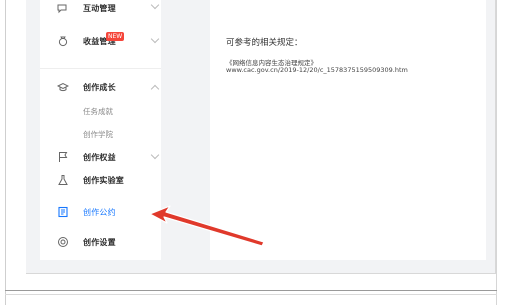 The height and width of the screenshot is (305, 515). I want to click on sidebar-item-label: 创作设置, so click(99, 242).